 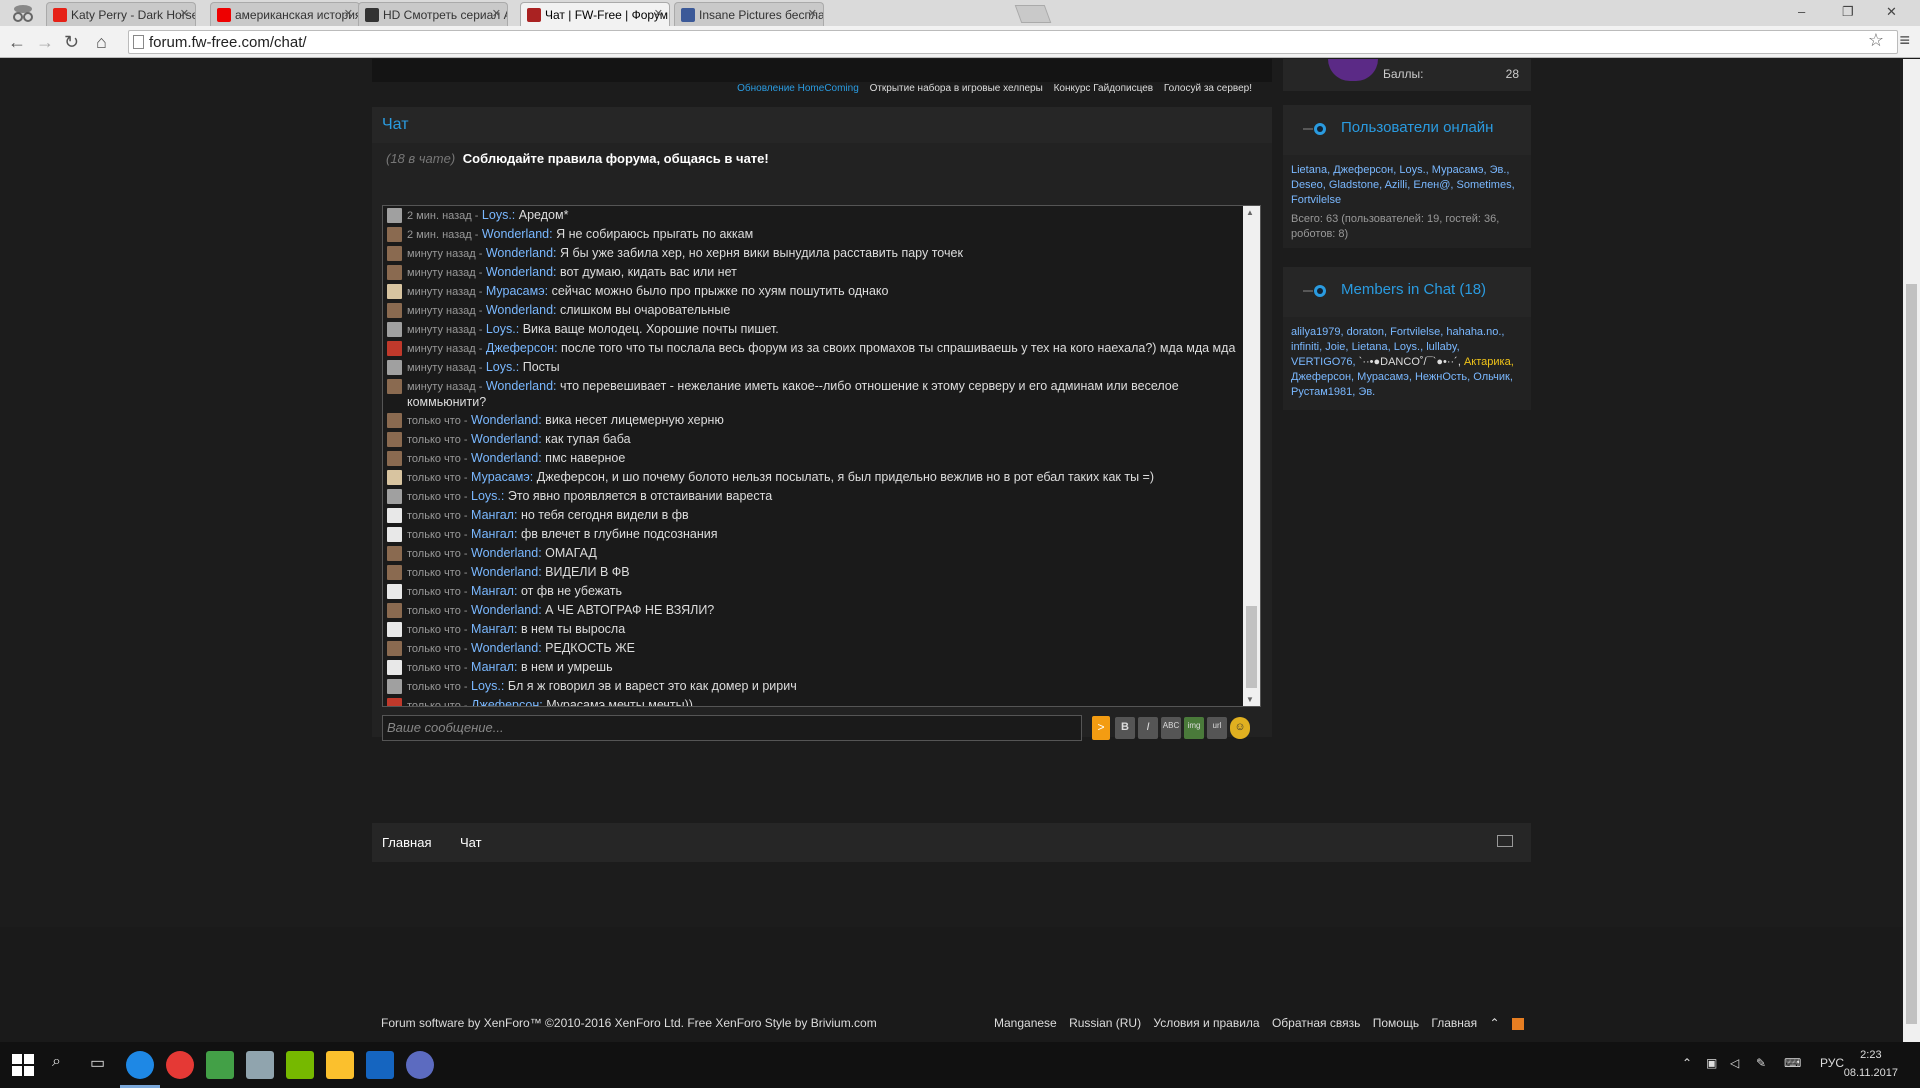 What do you see at coordinates (1734, 1063) in the screenshot?
I see `volume-icon: ◁` at bounding box center [1734, 1063].